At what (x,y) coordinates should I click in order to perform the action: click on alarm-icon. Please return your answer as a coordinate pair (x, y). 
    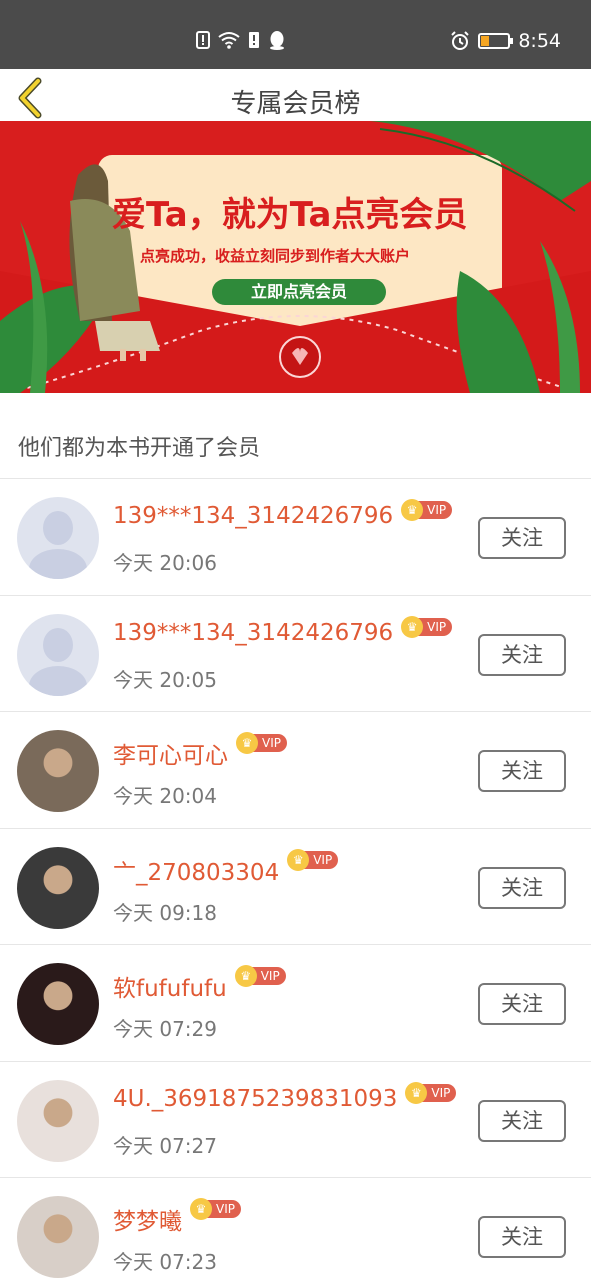
    Looking at the image, I should click on (460, 40).